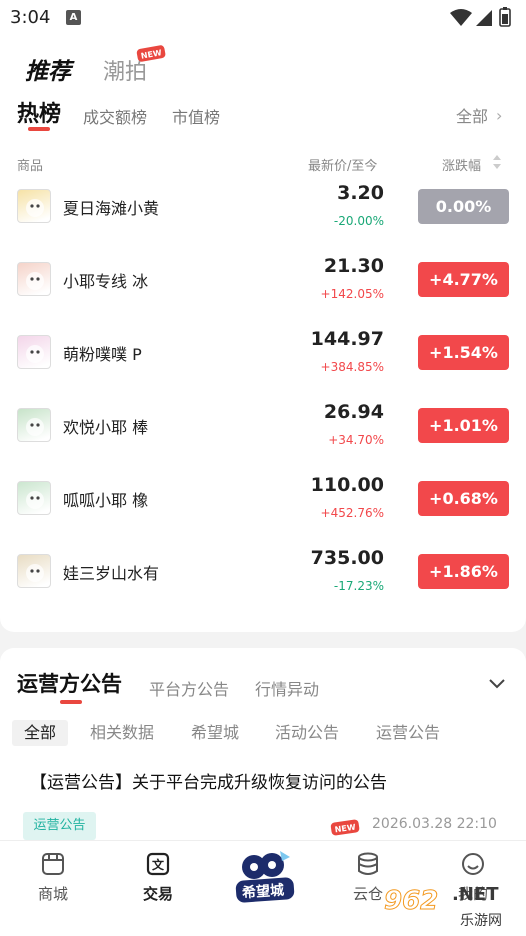 Image resolution: width=526 pixels, height=936 pixels. Describe the element at coordinates (463, 206) in the screenshot. I see `change-badge: 0.00%` at that location.